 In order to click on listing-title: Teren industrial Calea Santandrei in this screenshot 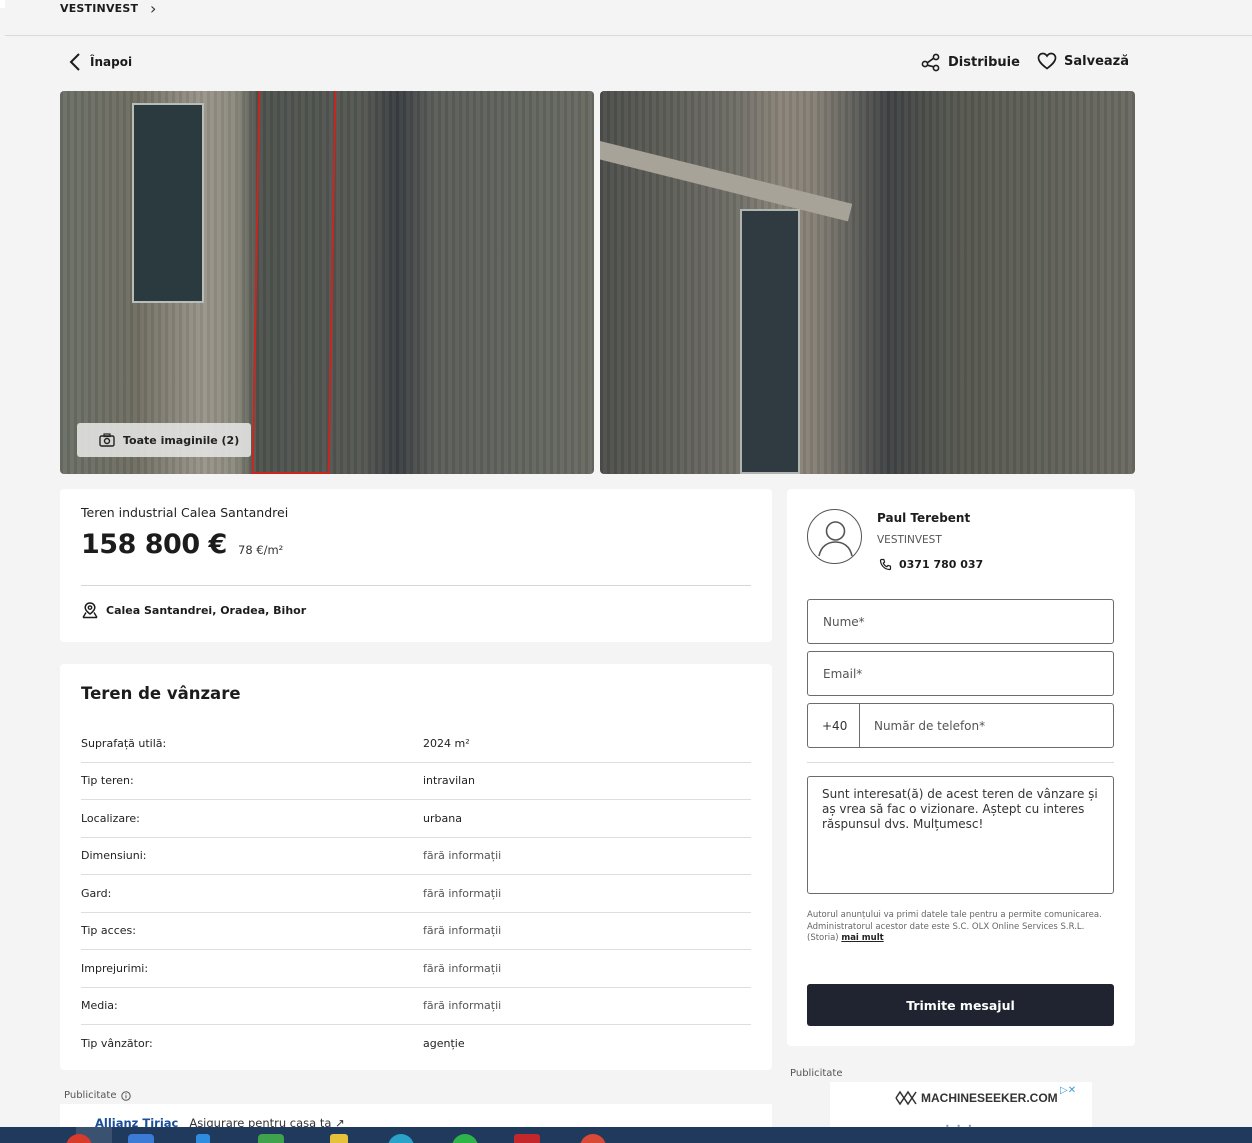, I will do `click(185, 512)`.